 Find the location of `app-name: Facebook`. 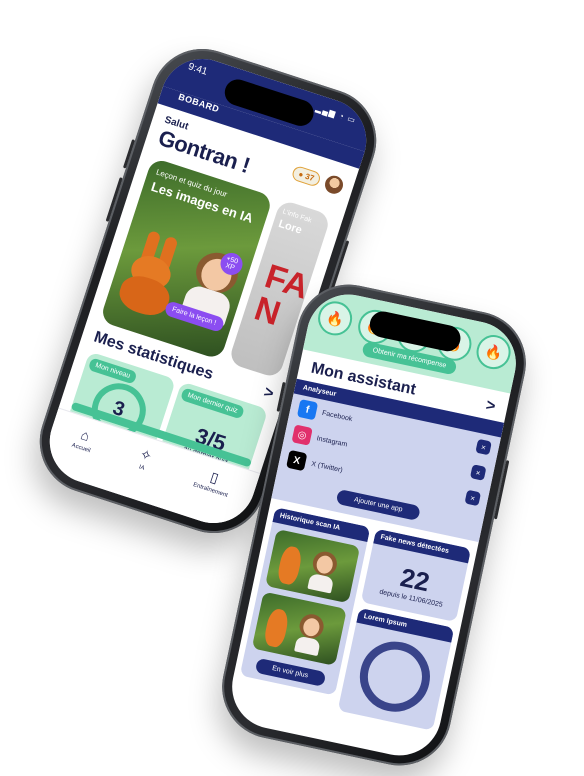

app-name: Facebook is located at coordinates (337, 416).